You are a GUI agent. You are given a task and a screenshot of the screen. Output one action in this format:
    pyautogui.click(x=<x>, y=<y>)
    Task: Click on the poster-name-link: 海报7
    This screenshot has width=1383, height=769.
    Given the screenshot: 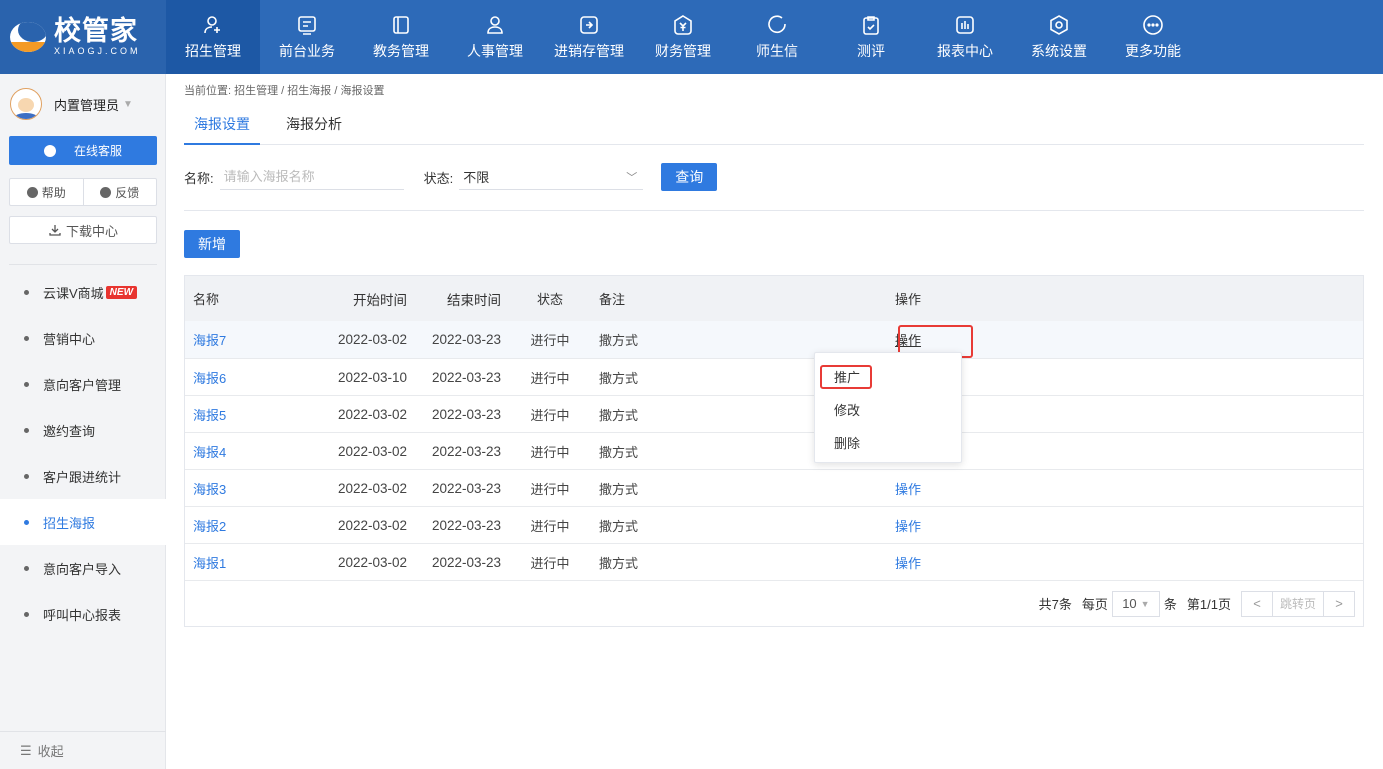 What is the action you would take?
    pyautogui.click(x=248, y=339)
    